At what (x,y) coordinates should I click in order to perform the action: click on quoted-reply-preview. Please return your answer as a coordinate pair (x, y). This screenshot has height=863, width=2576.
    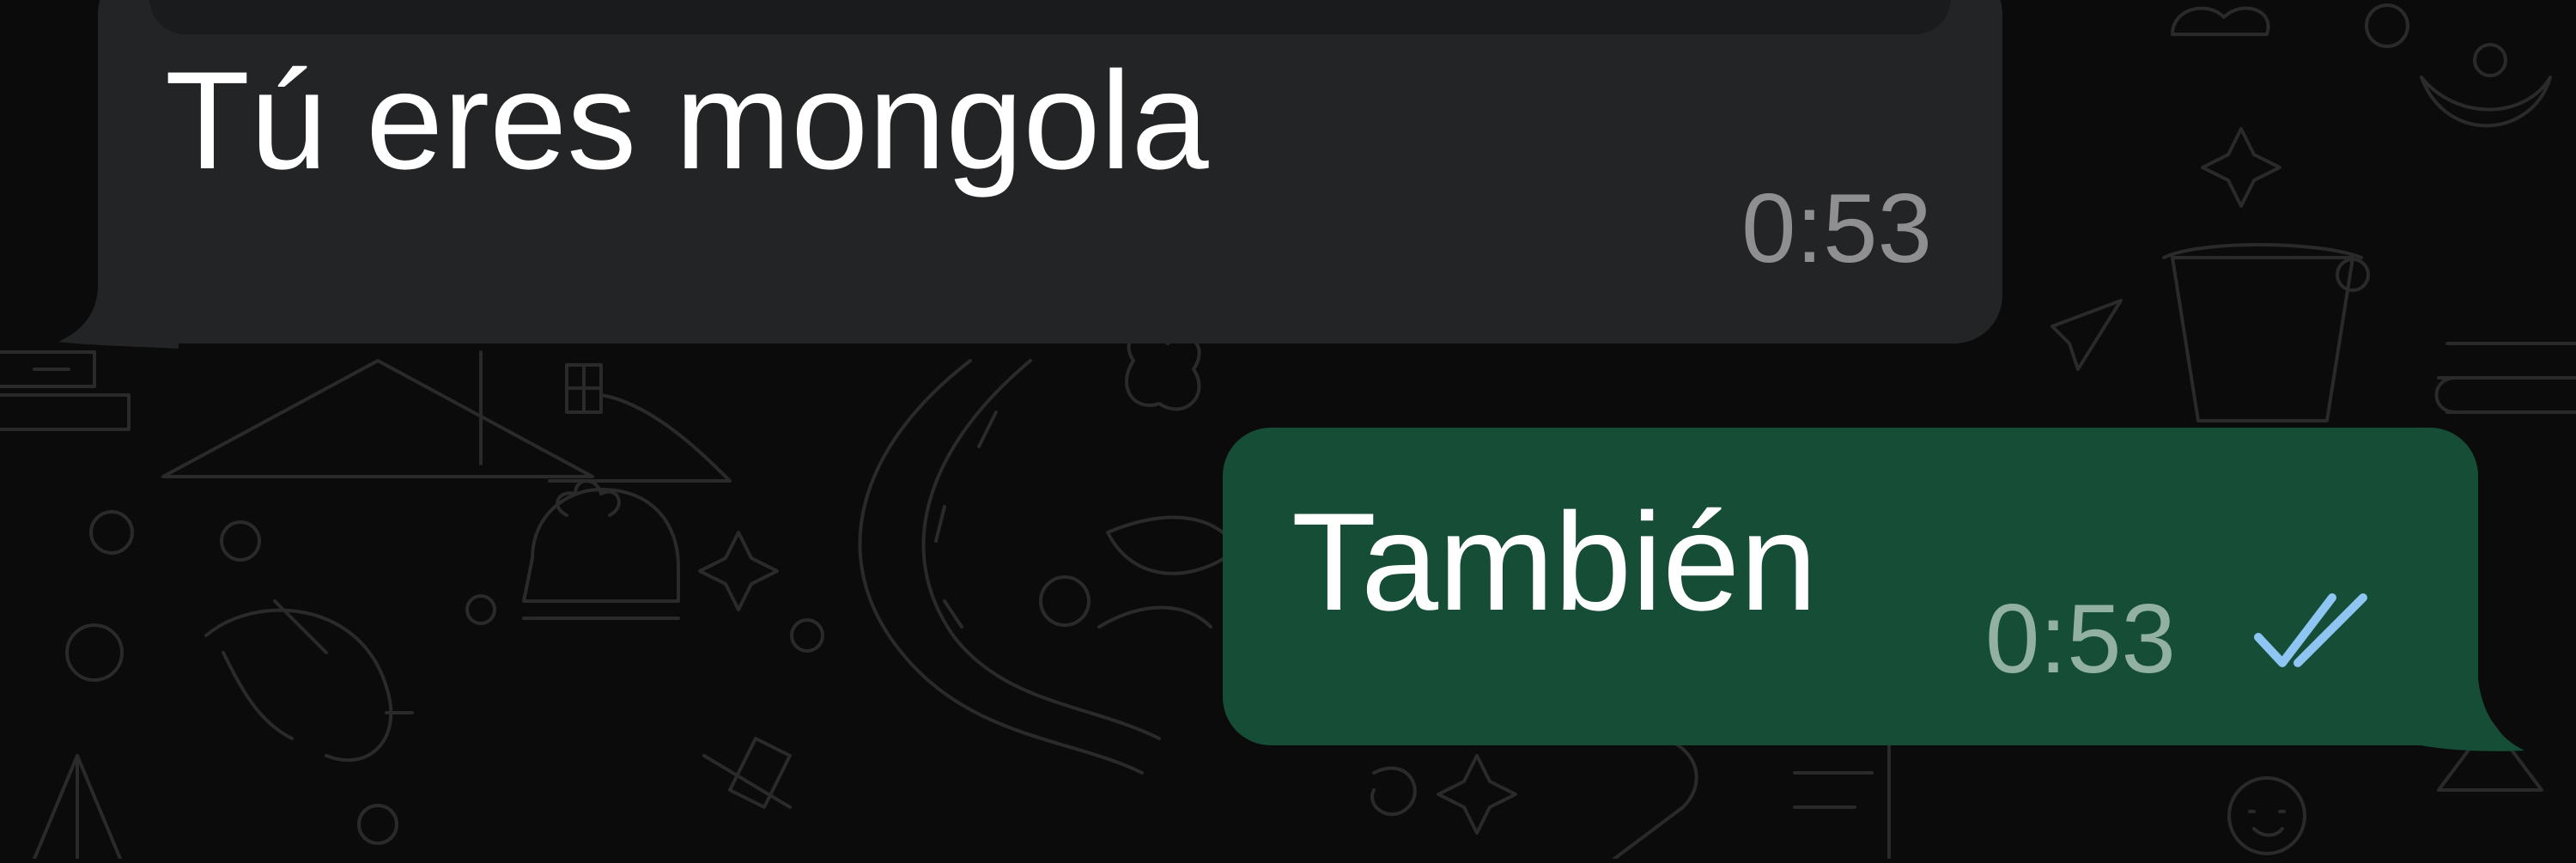
    Looking at the image, I should click on (1050, 17).